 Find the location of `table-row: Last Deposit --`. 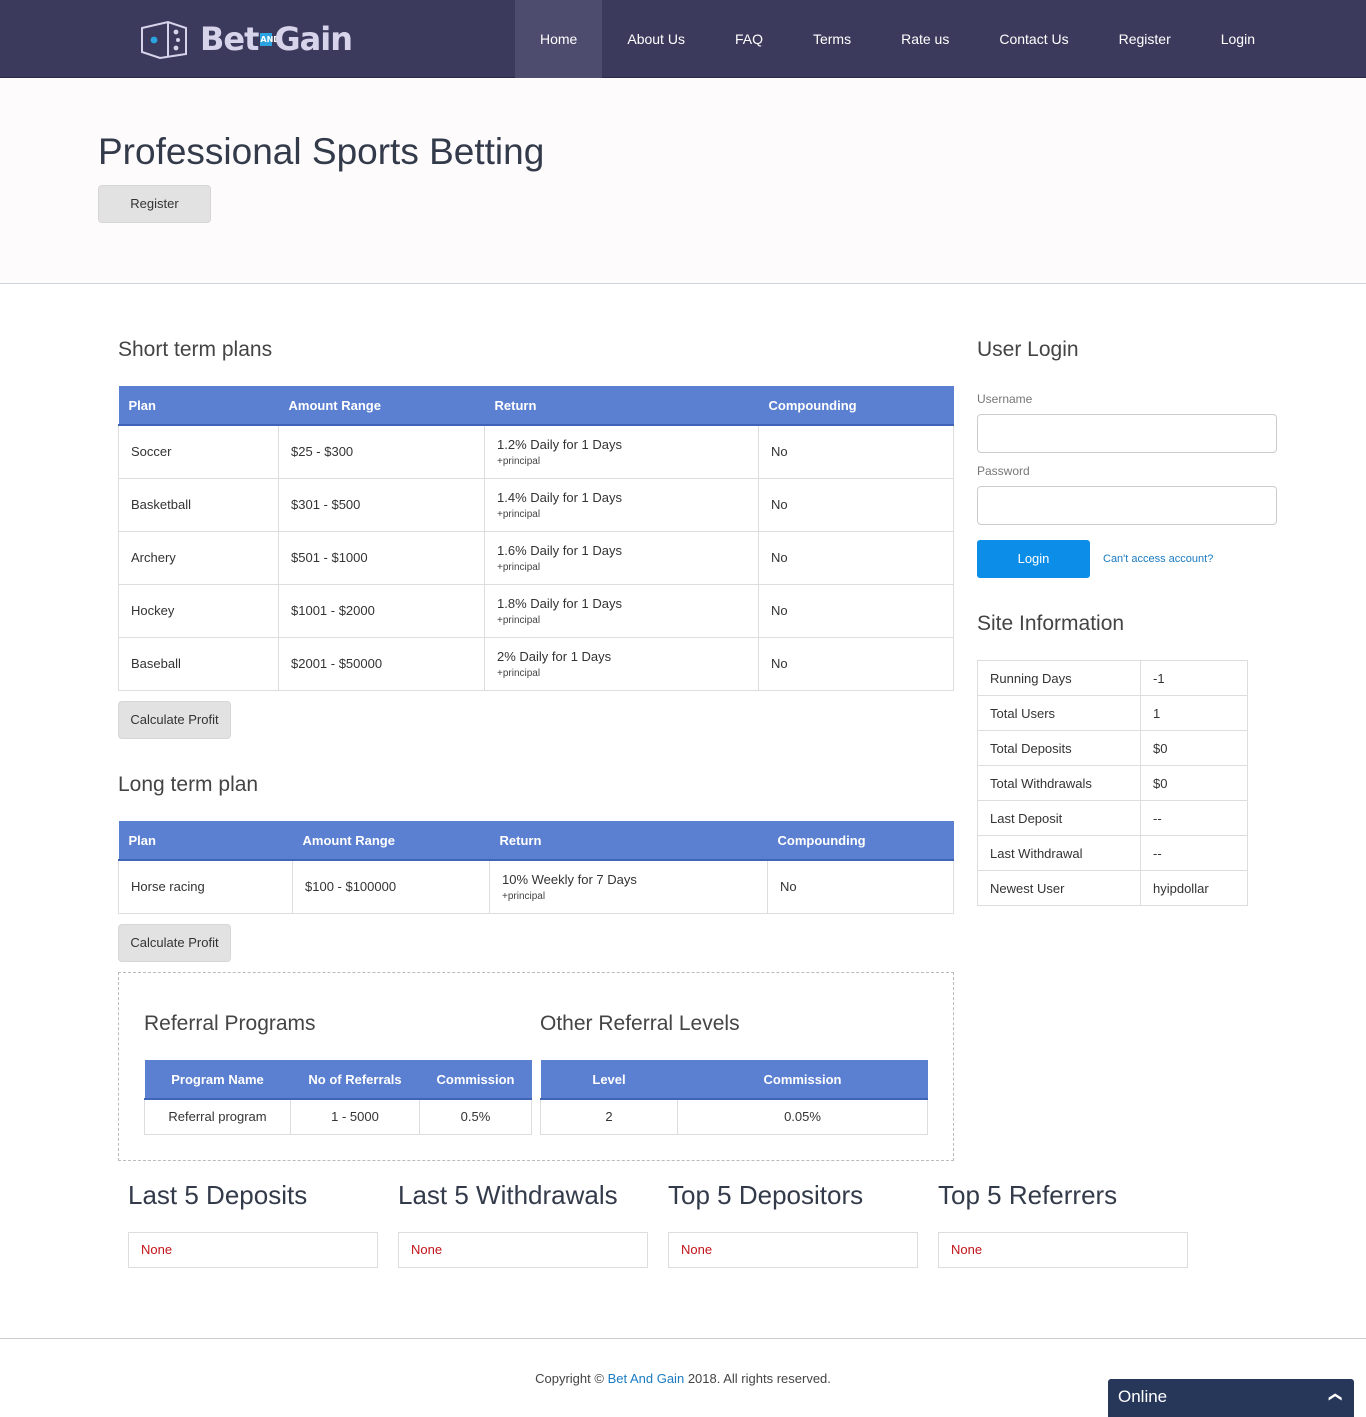

table-row: Last Deposit -- is located at coordinates (1112, 818).